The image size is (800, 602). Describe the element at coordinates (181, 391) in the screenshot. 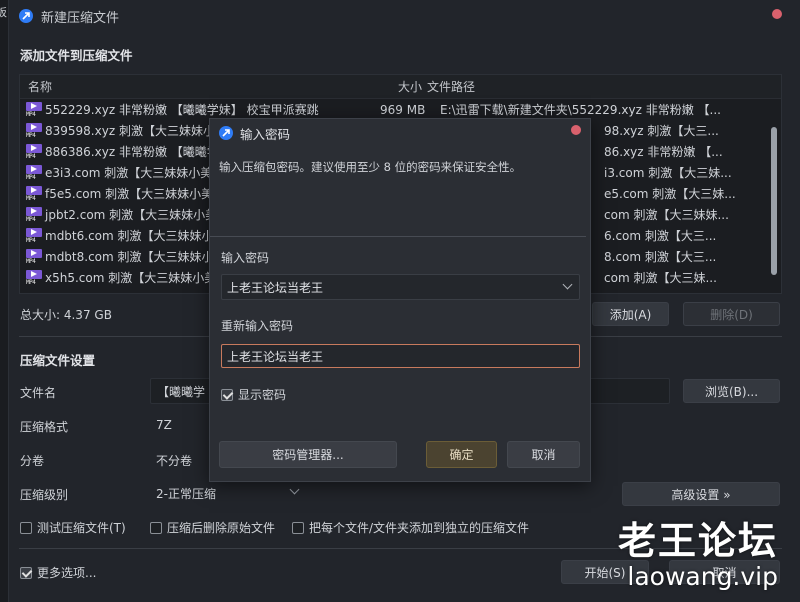

I see `filename-value: 【曦曦学` at that location.